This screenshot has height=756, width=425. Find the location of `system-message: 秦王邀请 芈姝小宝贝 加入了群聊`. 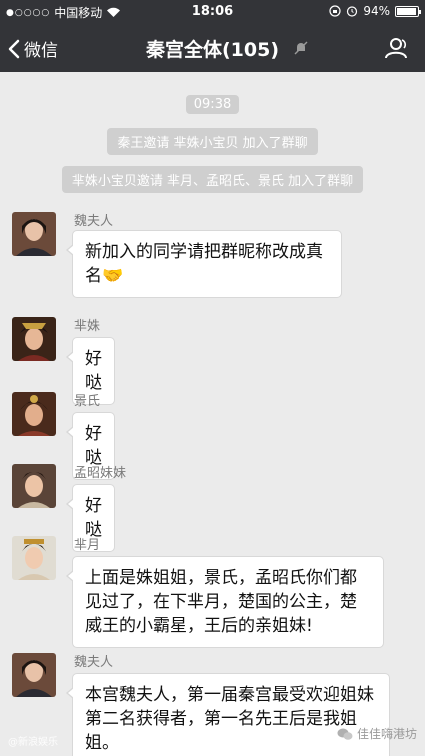

system-message: 秦王邀请 芈姝小宝贝 加入了群聊 is located at coordinates (212, 141).